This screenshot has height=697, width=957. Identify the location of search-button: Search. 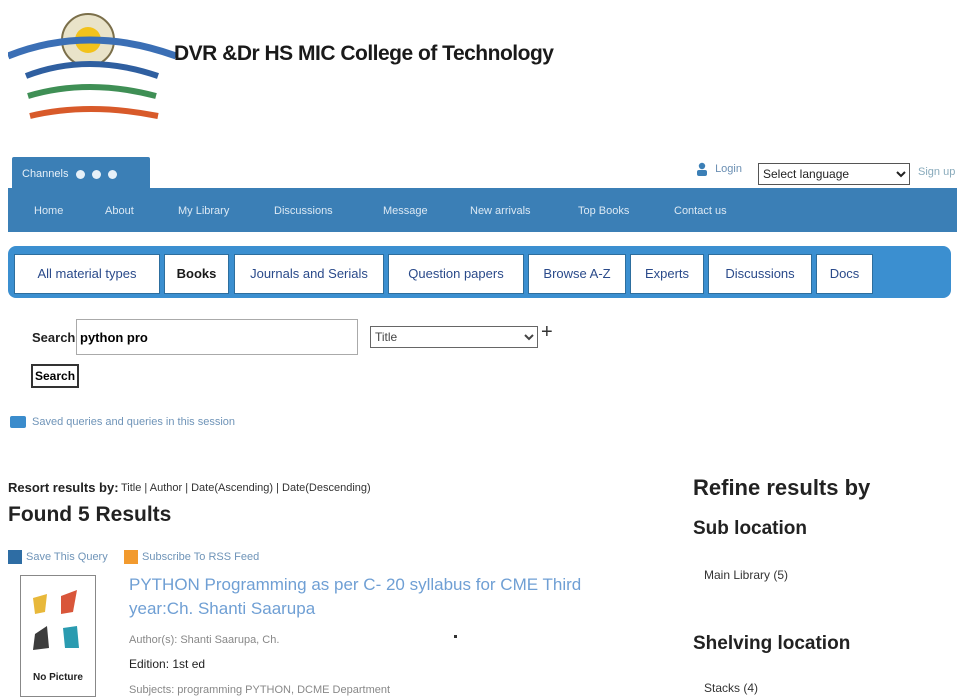
(55, 376).